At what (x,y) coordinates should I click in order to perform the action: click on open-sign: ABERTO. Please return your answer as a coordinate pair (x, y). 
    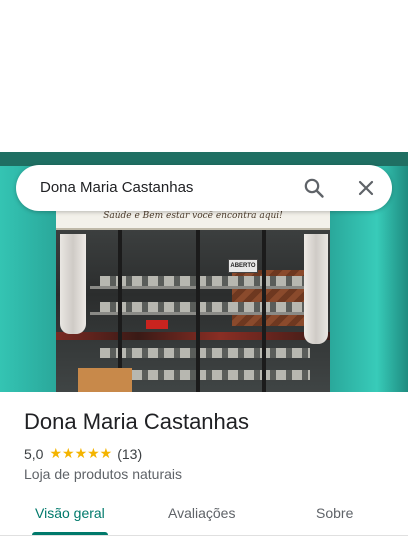
    Looking at the image, I should click on (243, 266).